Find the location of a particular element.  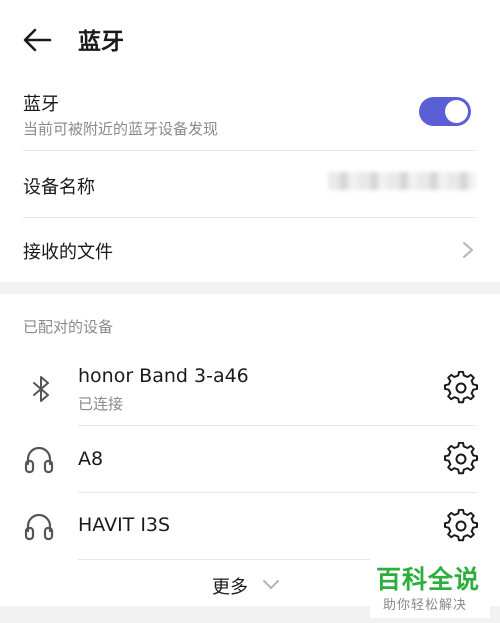

bluetooth-label: 蓝牙 is located at coordinates (41, 104).